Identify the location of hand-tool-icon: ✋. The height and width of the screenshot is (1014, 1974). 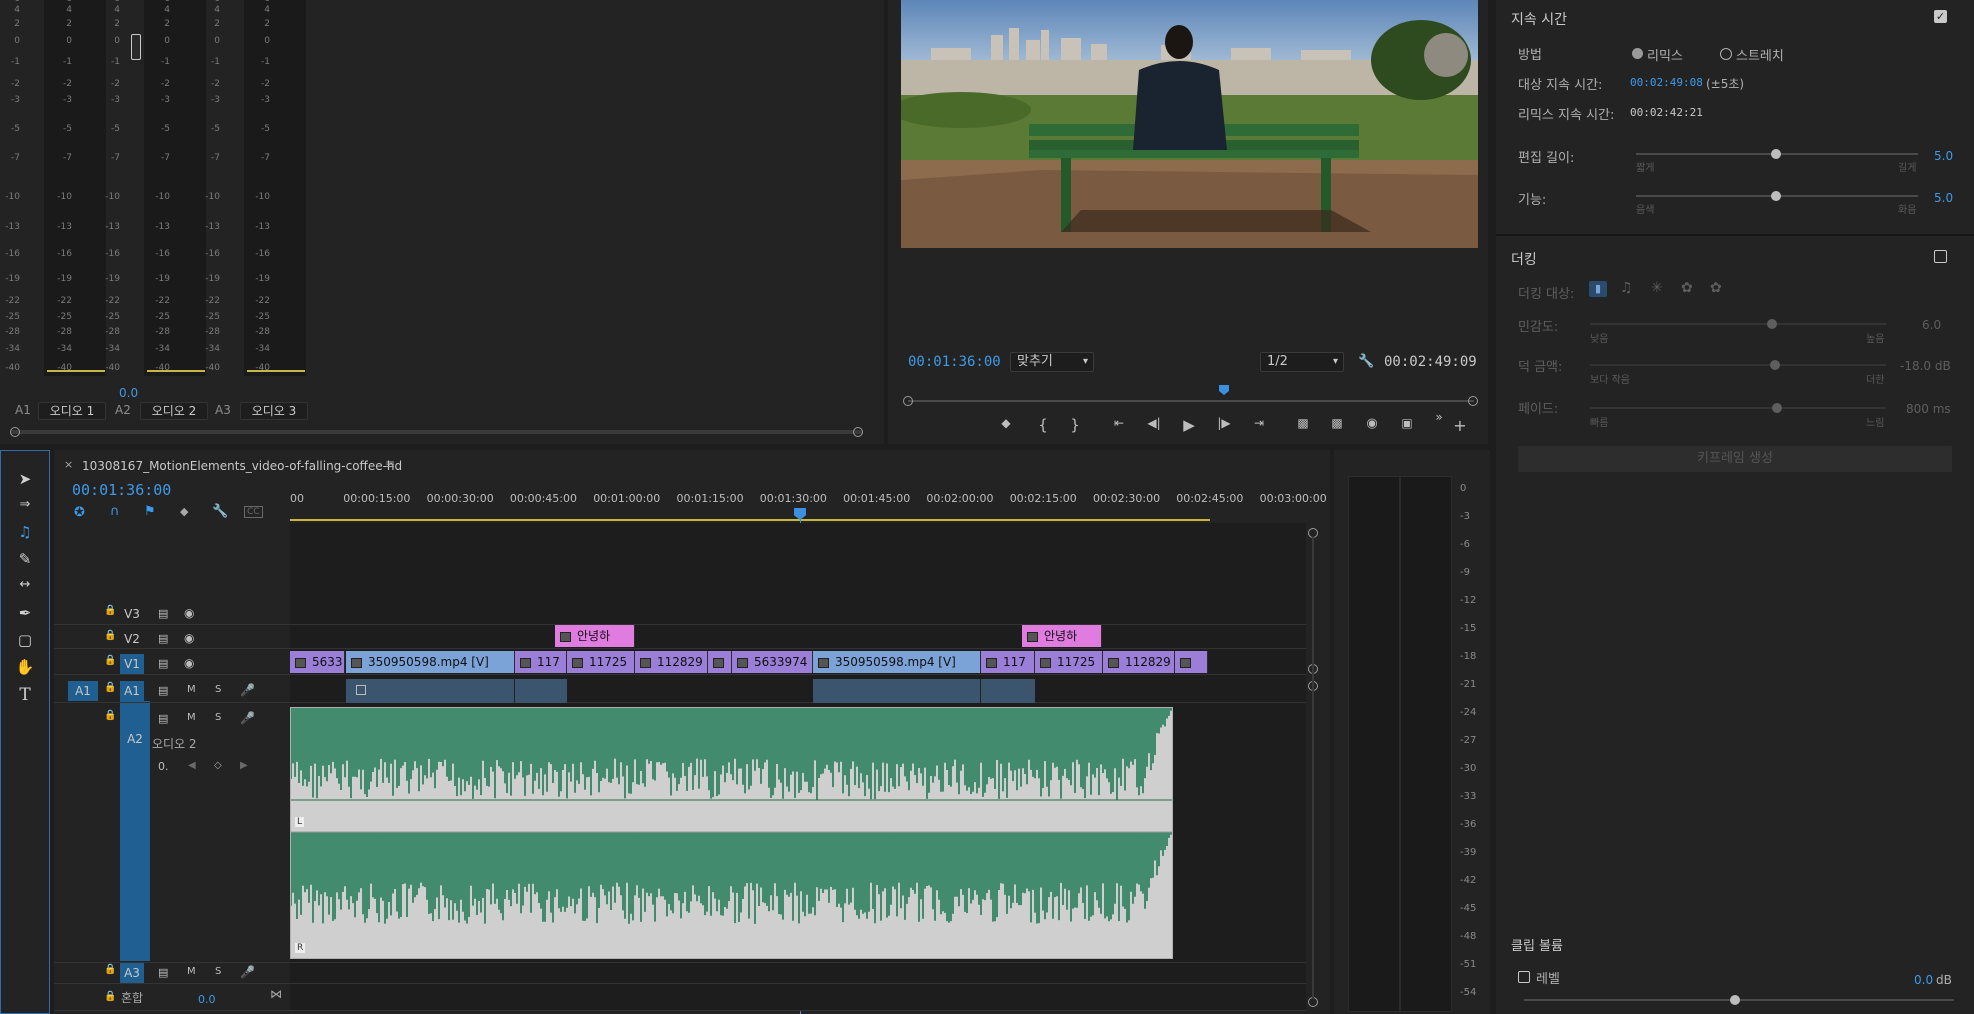
(25, 667).